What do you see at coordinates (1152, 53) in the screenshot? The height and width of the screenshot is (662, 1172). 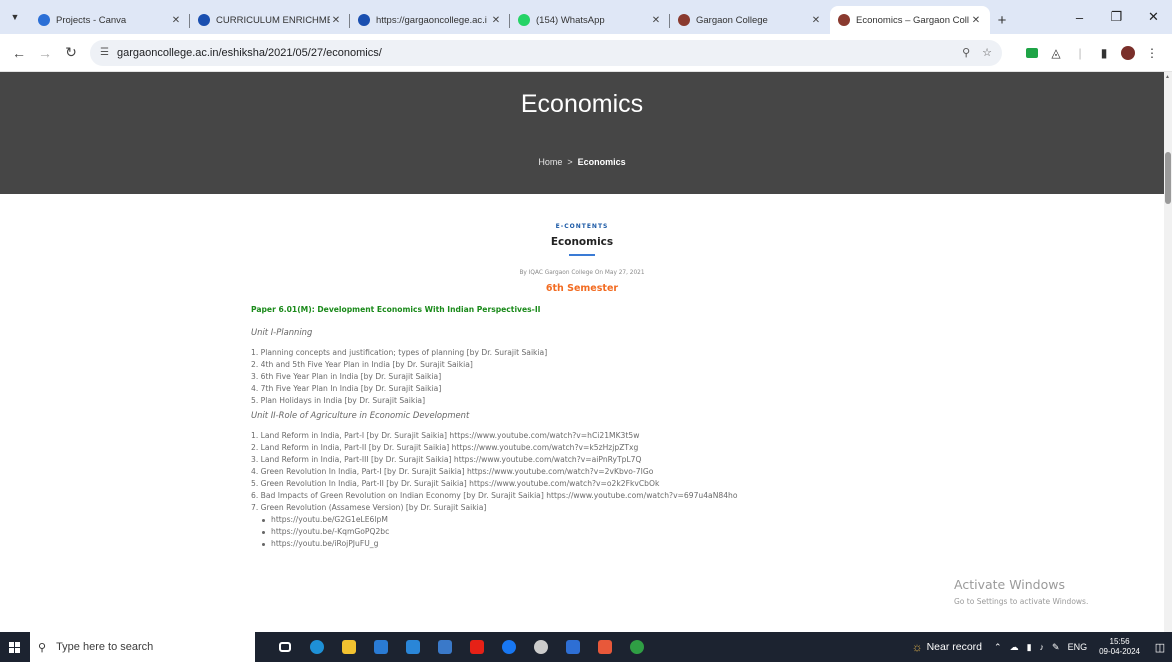 I see `browser-menu-icon: ⋮` at bounding box center [1152, 53].